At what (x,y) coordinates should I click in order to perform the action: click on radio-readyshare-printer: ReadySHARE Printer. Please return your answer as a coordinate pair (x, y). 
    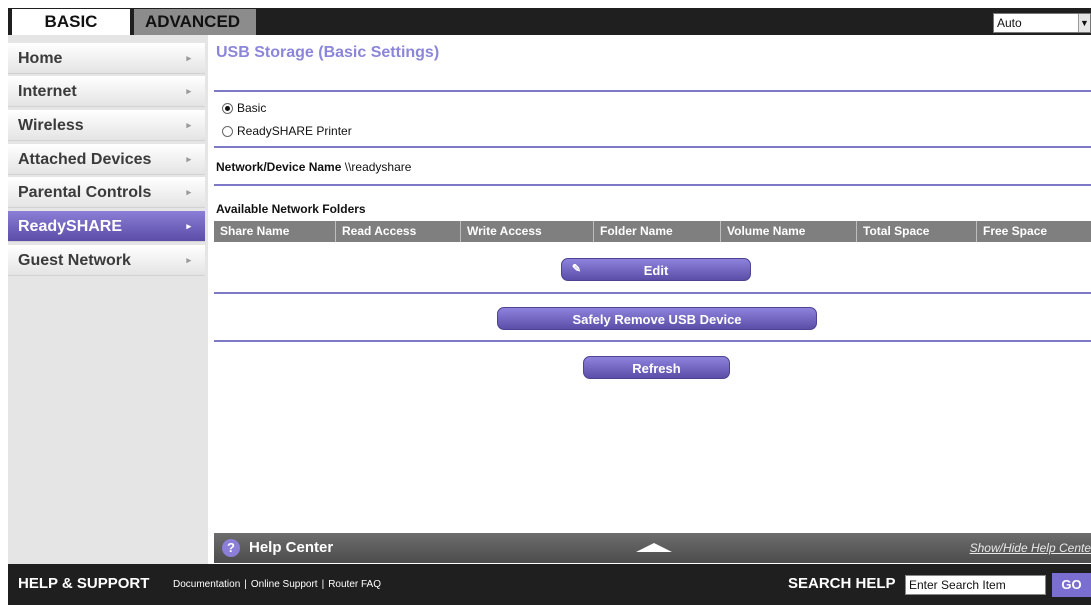
    Looking at the image, I should click on (287, 131).